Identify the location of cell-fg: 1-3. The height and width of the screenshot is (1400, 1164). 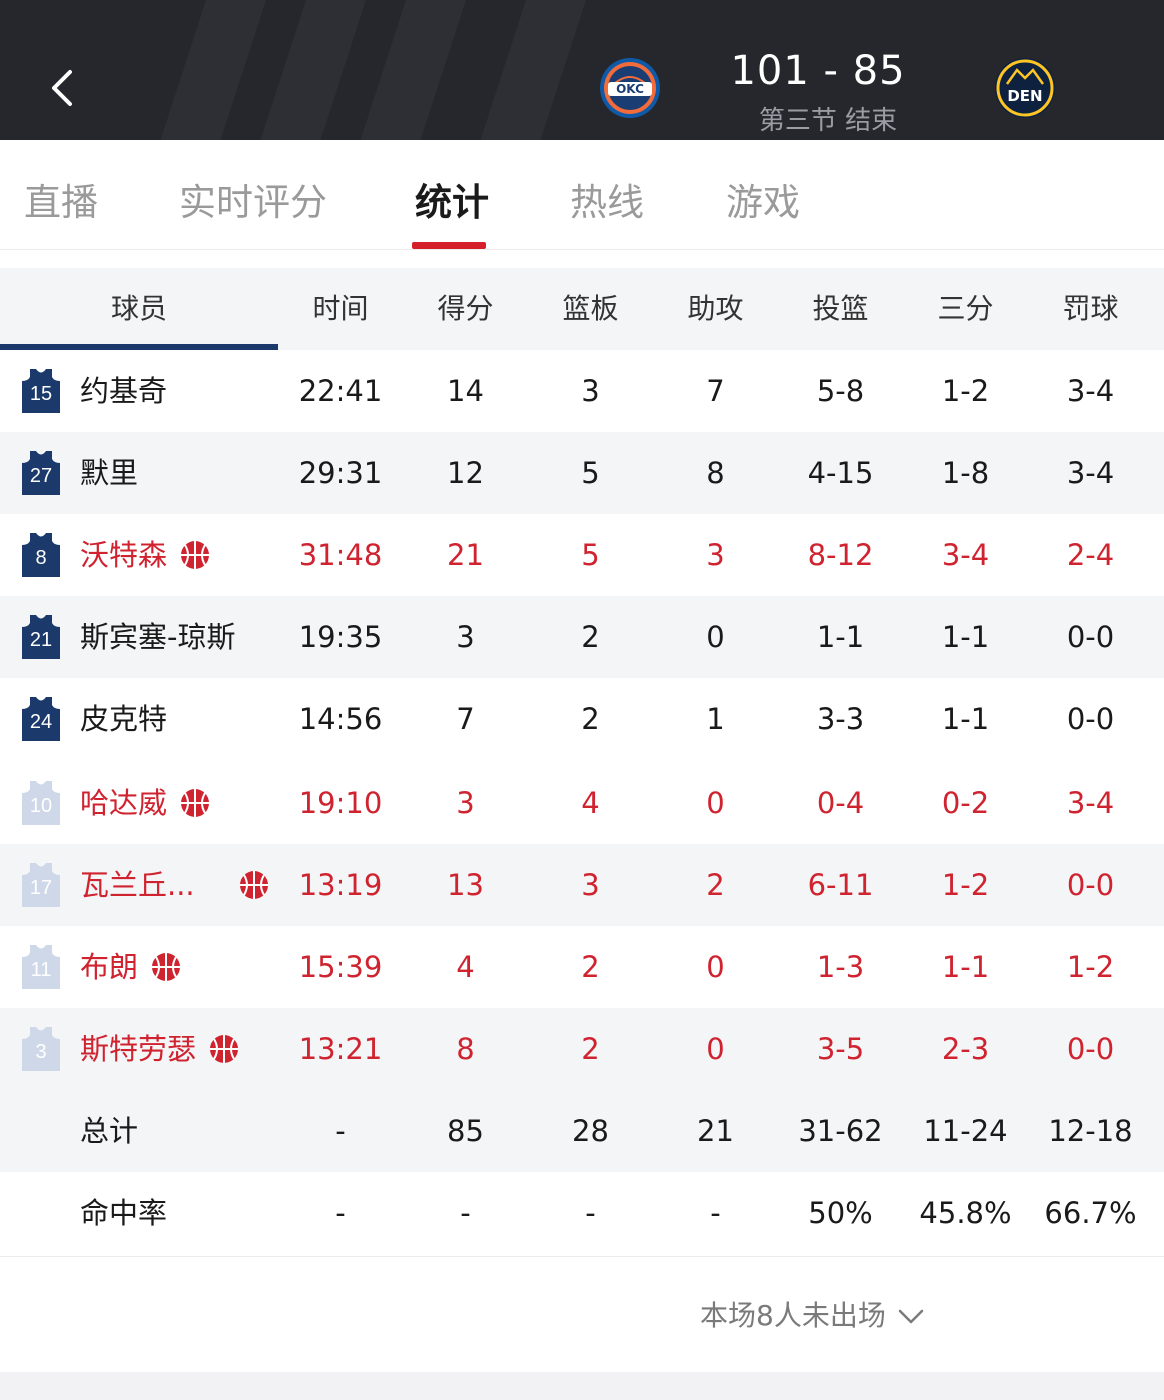
(840, 967).